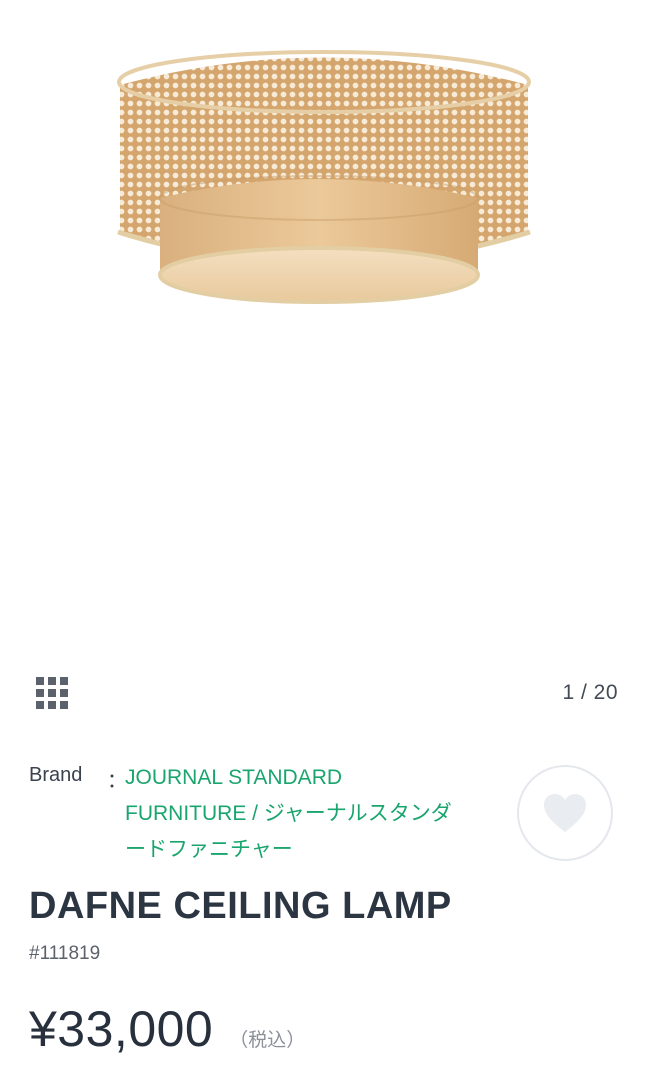  I want to click on image-counter: 1 / 20, so click(590, 692).